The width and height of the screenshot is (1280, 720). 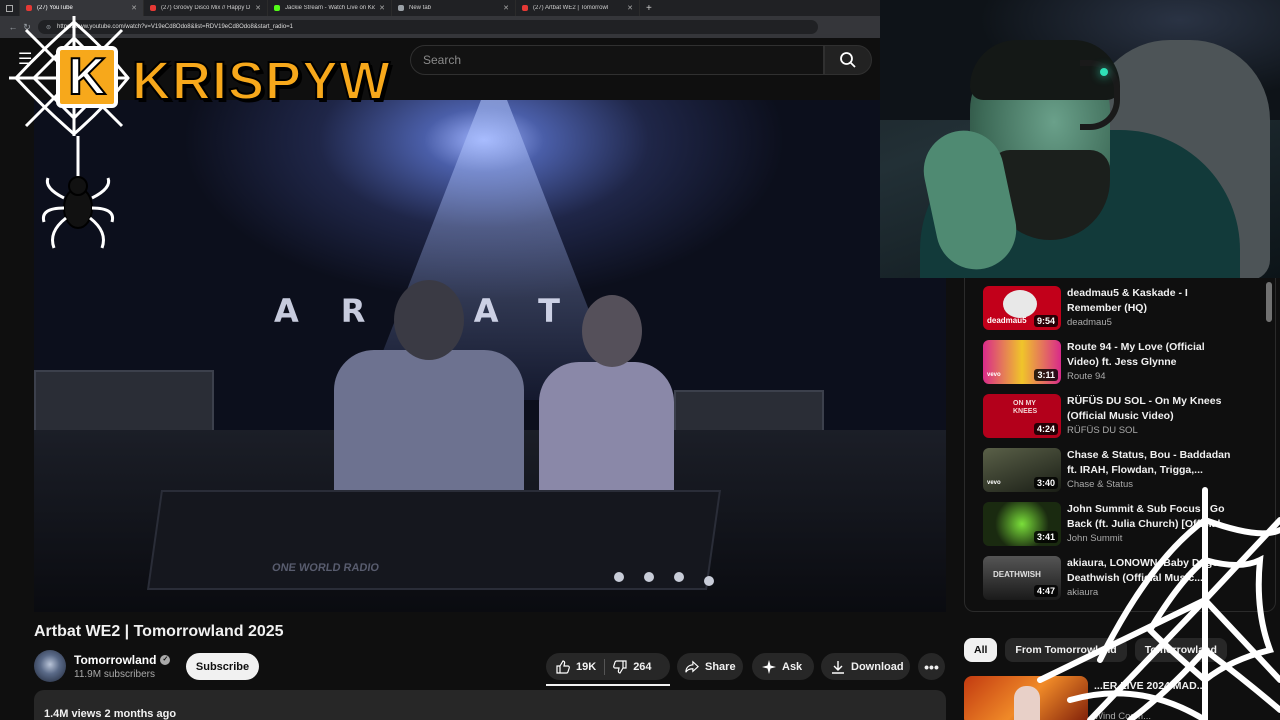 I want to click on rec-thumbnail: deadmau5 9:54, so click(x=1022, y=308).